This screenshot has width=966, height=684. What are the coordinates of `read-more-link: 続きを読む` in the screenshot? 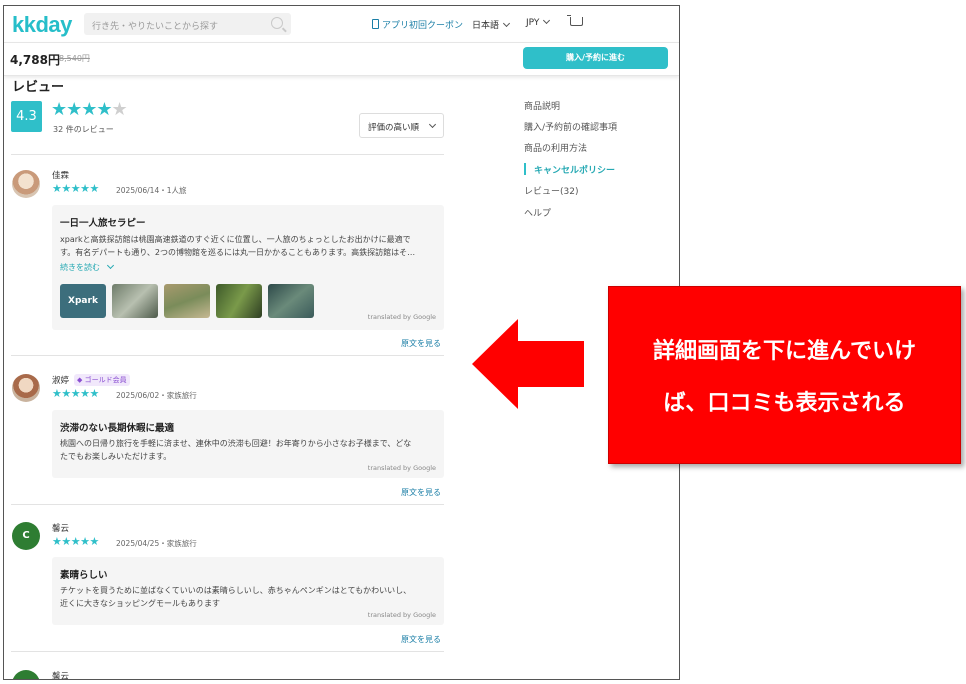 It's located at (87, 267).